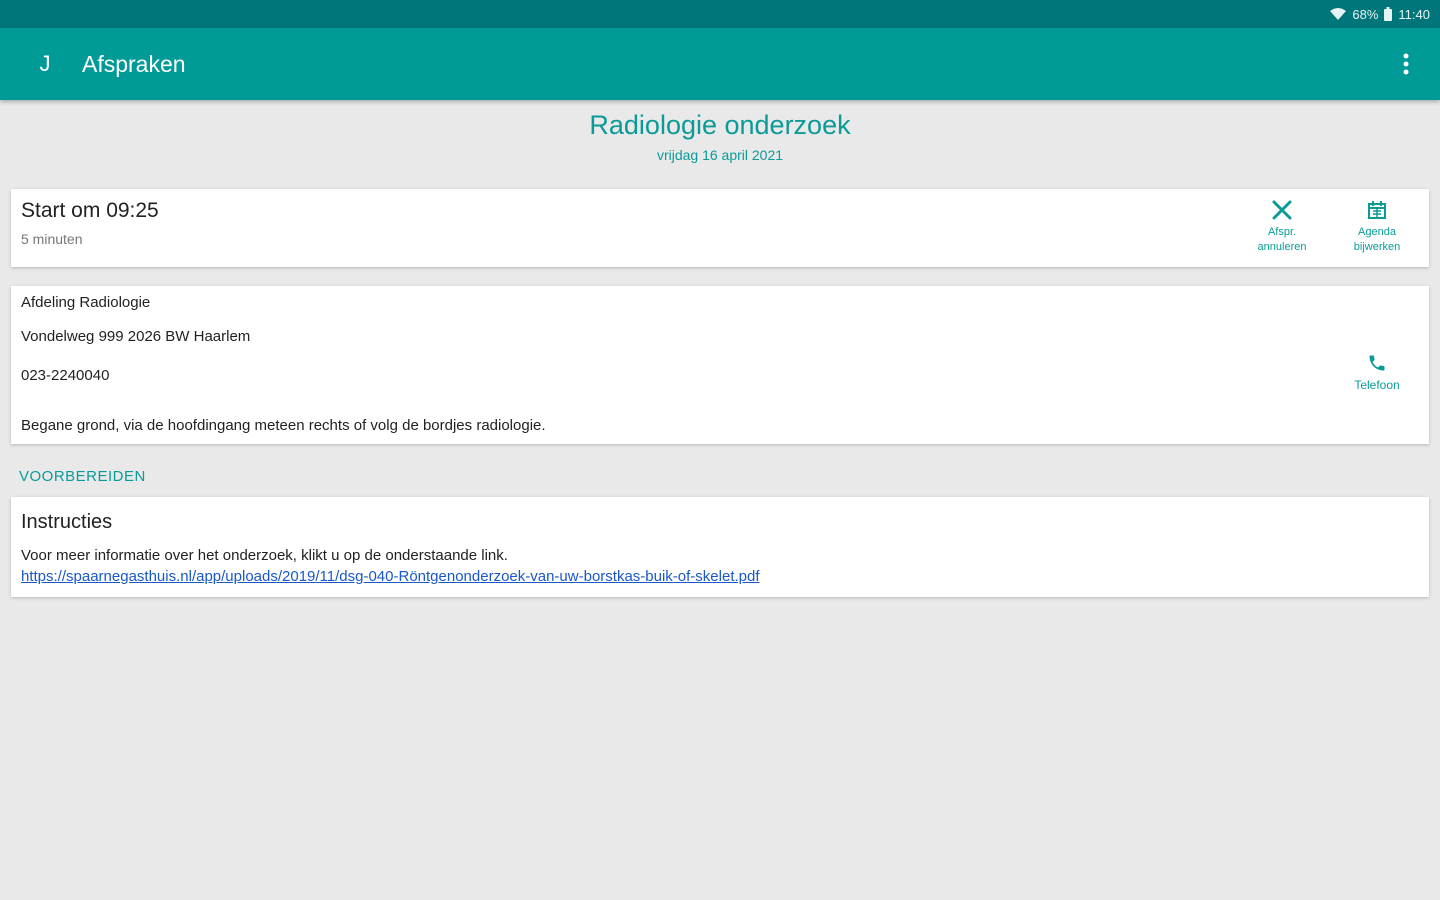 The image size is (1440, 900). I want to click on instructions-title: Instructies, so click(67, 522).